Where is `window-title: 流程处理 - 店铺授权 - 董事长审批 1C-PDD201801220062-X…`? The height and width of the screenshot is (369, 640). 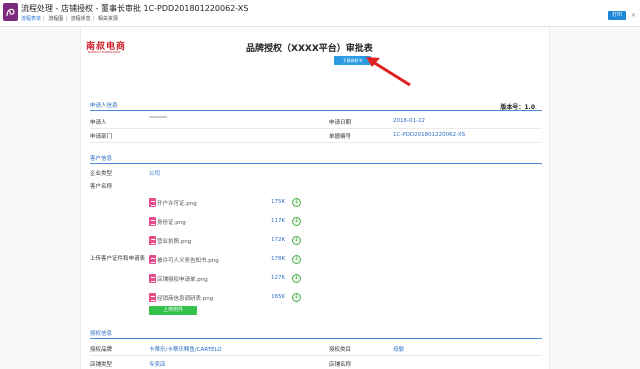
window-title: 流程处理 - 店铺授权 - 董事长审批 1C-PDD201801220062-X… is located at coordinates (135, 8).